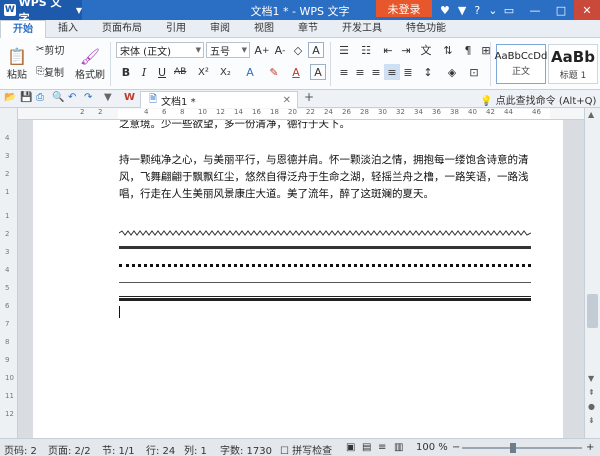 The width and height of the screenshot is (600, 456). Describe the element at coordinates (176, 28) in the screenshot. I see `tab-references: 引用` at that location.